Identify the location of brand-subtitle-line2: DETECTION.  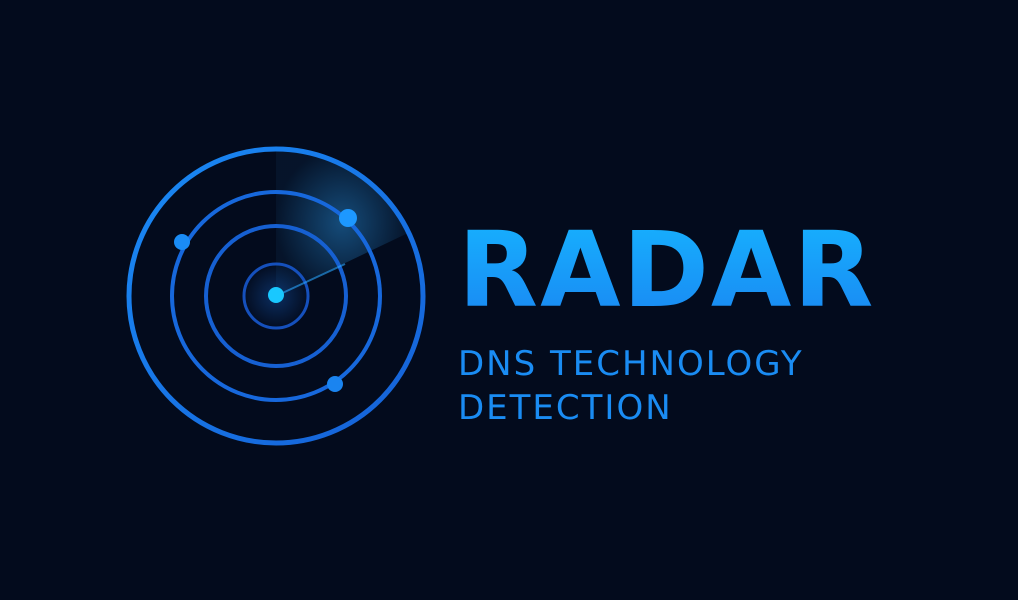
(565, 408).